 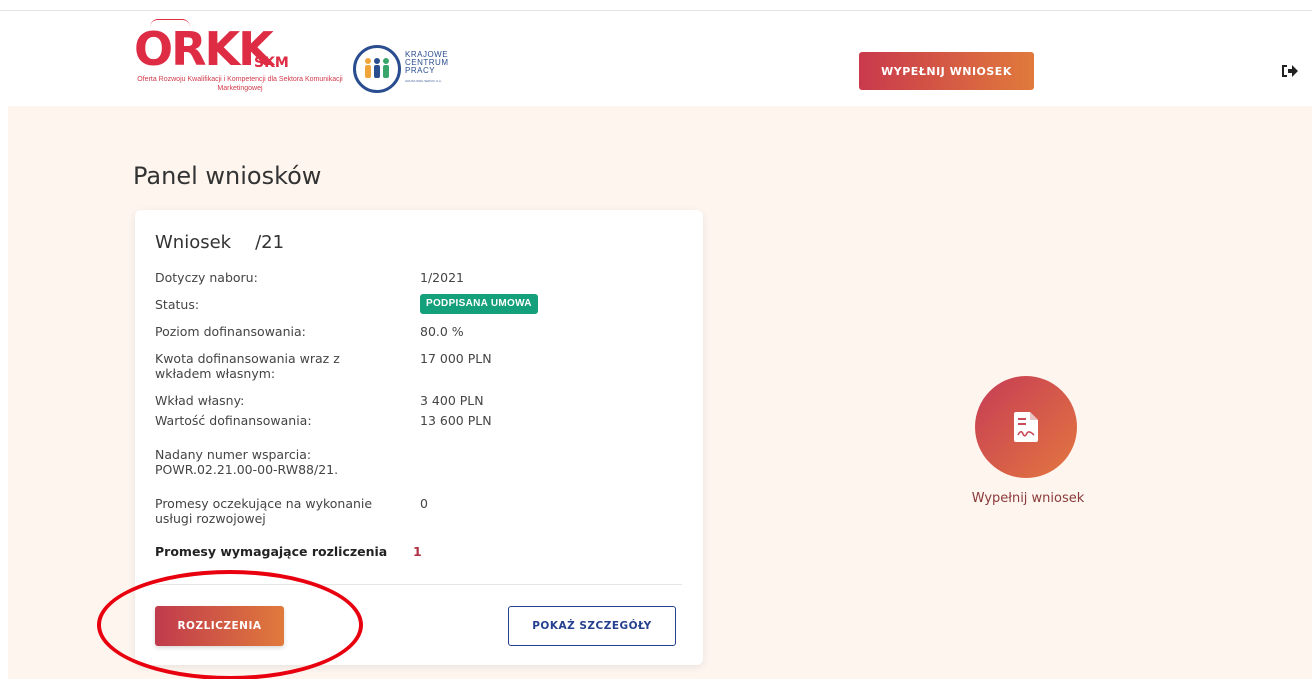 What do you see at coordinates (233, 420) in the screenshot?
I see `row-label-funding-value: Wartość dofinansowania:` at bounding box center [233, 420].